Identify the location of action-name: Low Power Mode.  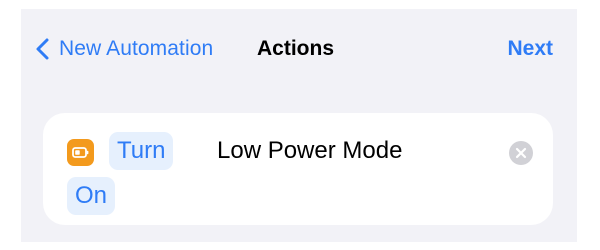
(310, 150).